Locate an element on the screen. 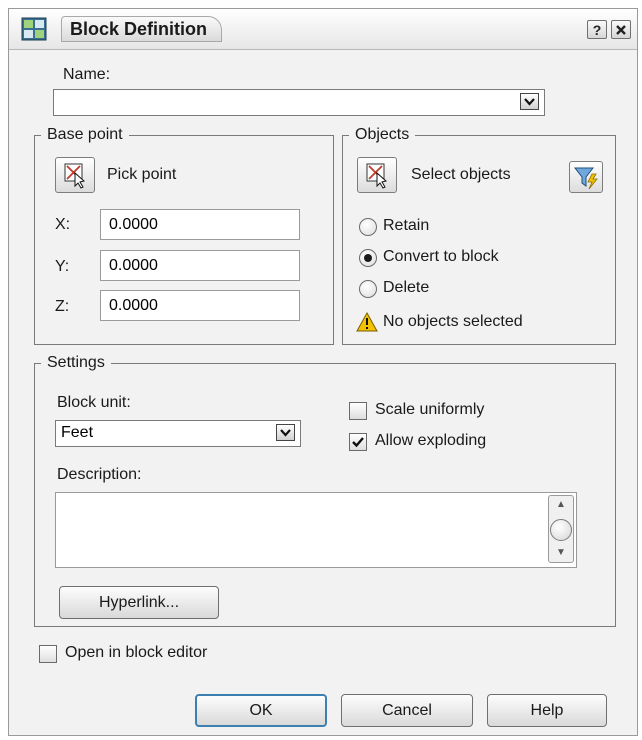  selection-status: No objects selected is located at coordinates (453, 321).